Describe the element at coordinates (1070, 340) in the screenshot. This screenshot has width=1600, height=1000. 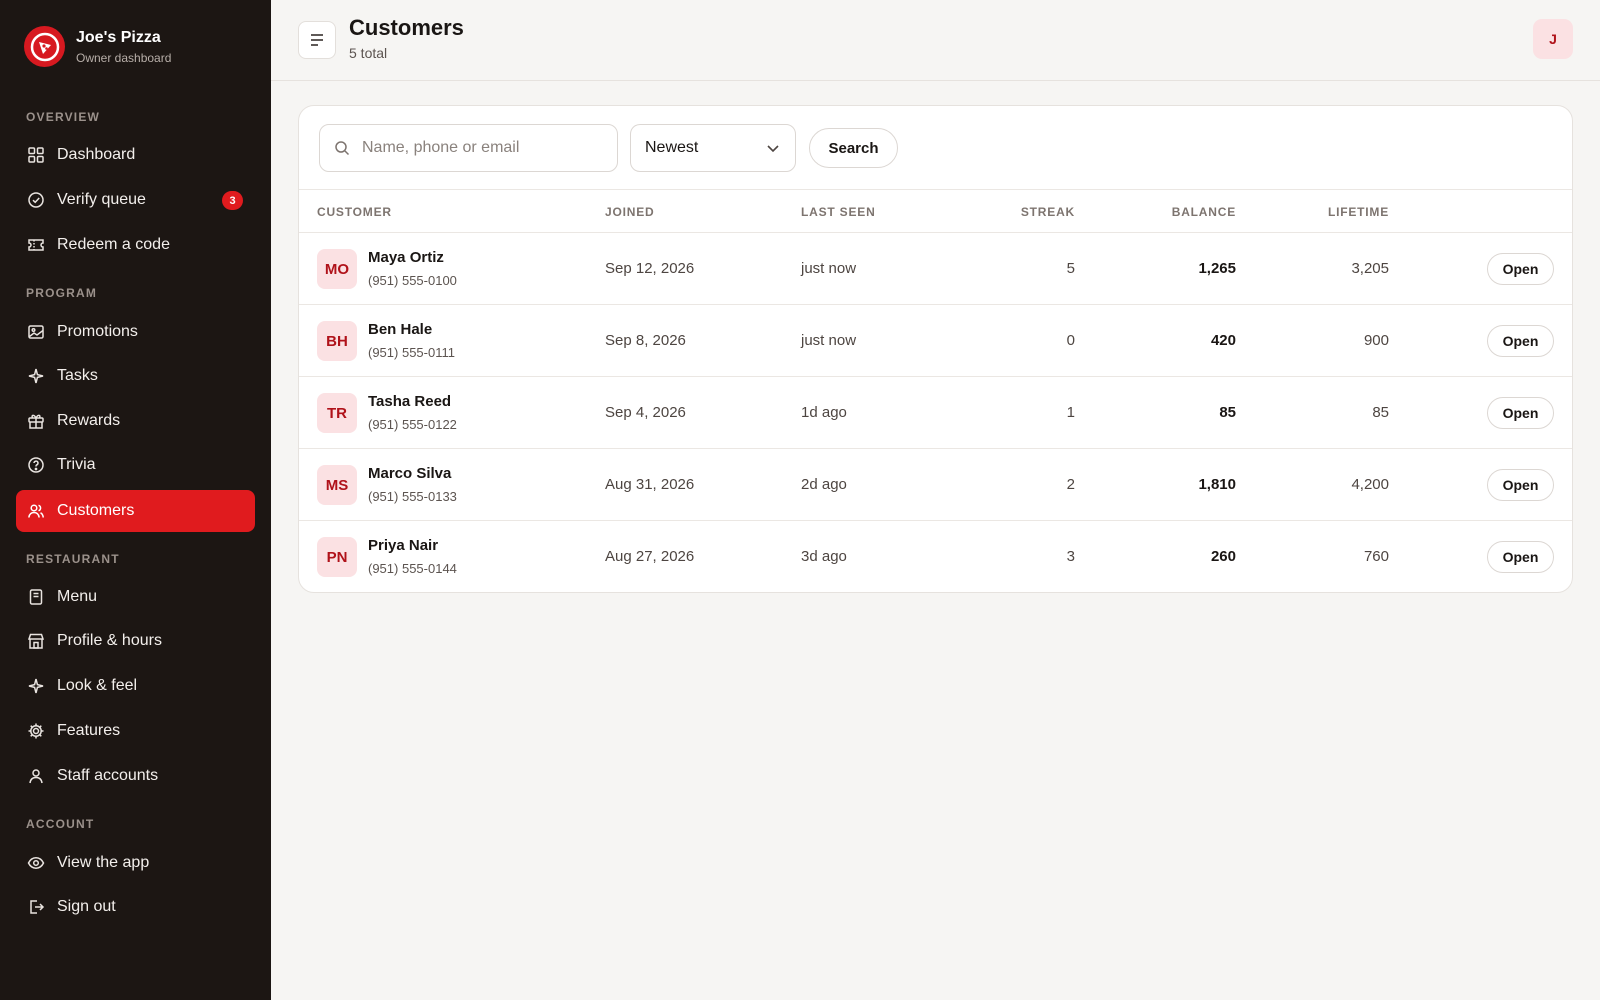
I see `streak-value: 0` at that location.